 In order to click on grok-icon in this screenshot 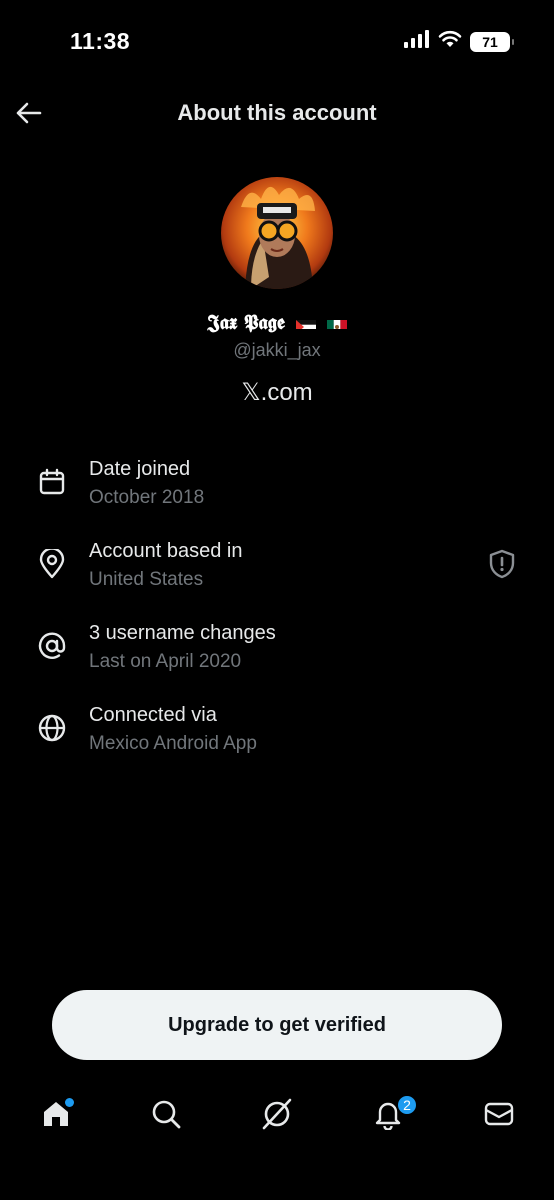, I will do `click(277, 1116)`.